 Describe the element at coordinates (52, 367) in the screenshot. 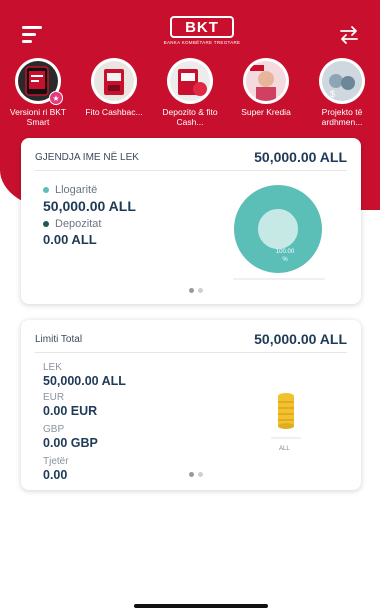

I see `currency-label-lek: LEK` at that location.